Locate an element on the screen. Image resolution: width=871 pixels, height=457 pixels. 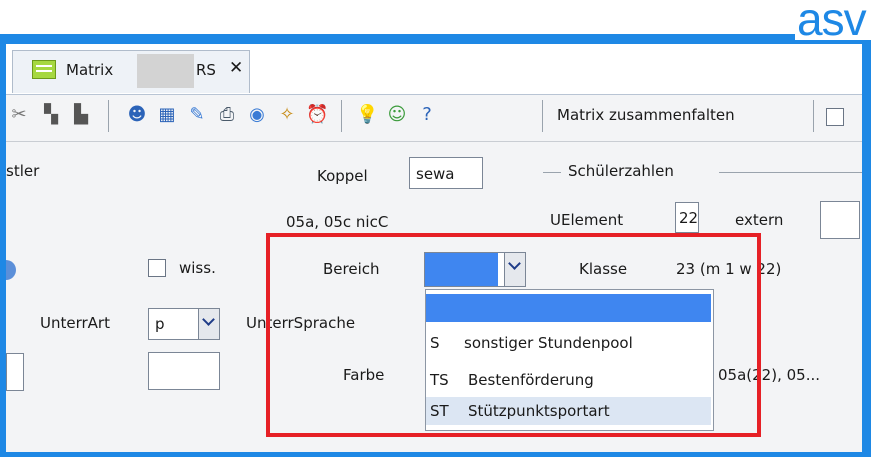
empty-field is located at coordinates (184, 371).